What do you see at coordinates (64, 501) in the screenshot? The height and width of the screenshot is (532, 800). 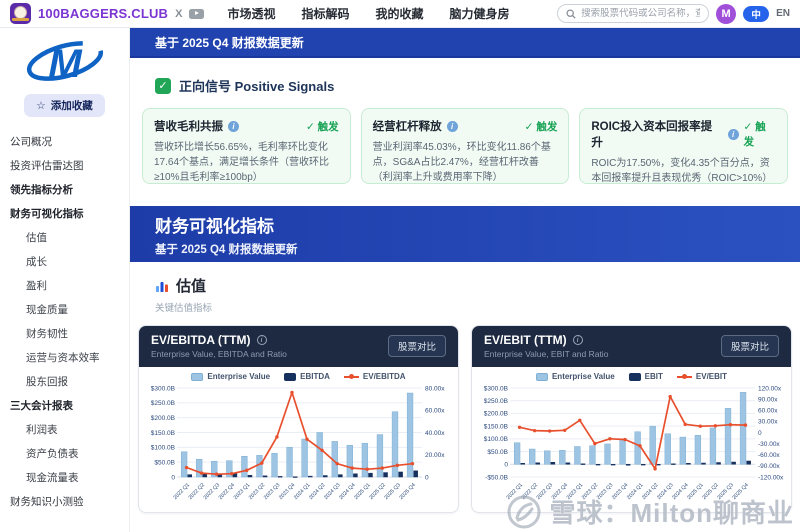 I see `sidebar-item: 财务知识小测验` at bounding box center [64, 501].